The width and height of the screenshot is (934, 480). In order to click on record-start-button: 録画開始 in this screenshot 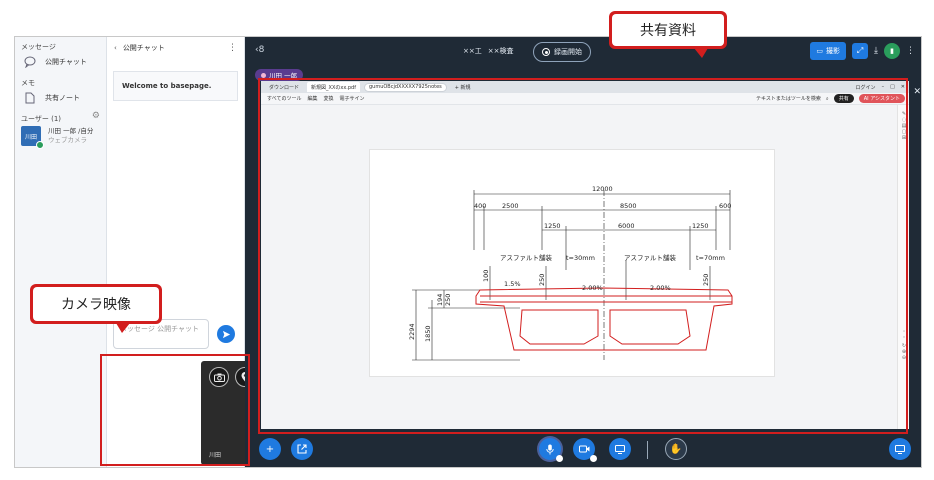, I will do `click(562, 52)`.